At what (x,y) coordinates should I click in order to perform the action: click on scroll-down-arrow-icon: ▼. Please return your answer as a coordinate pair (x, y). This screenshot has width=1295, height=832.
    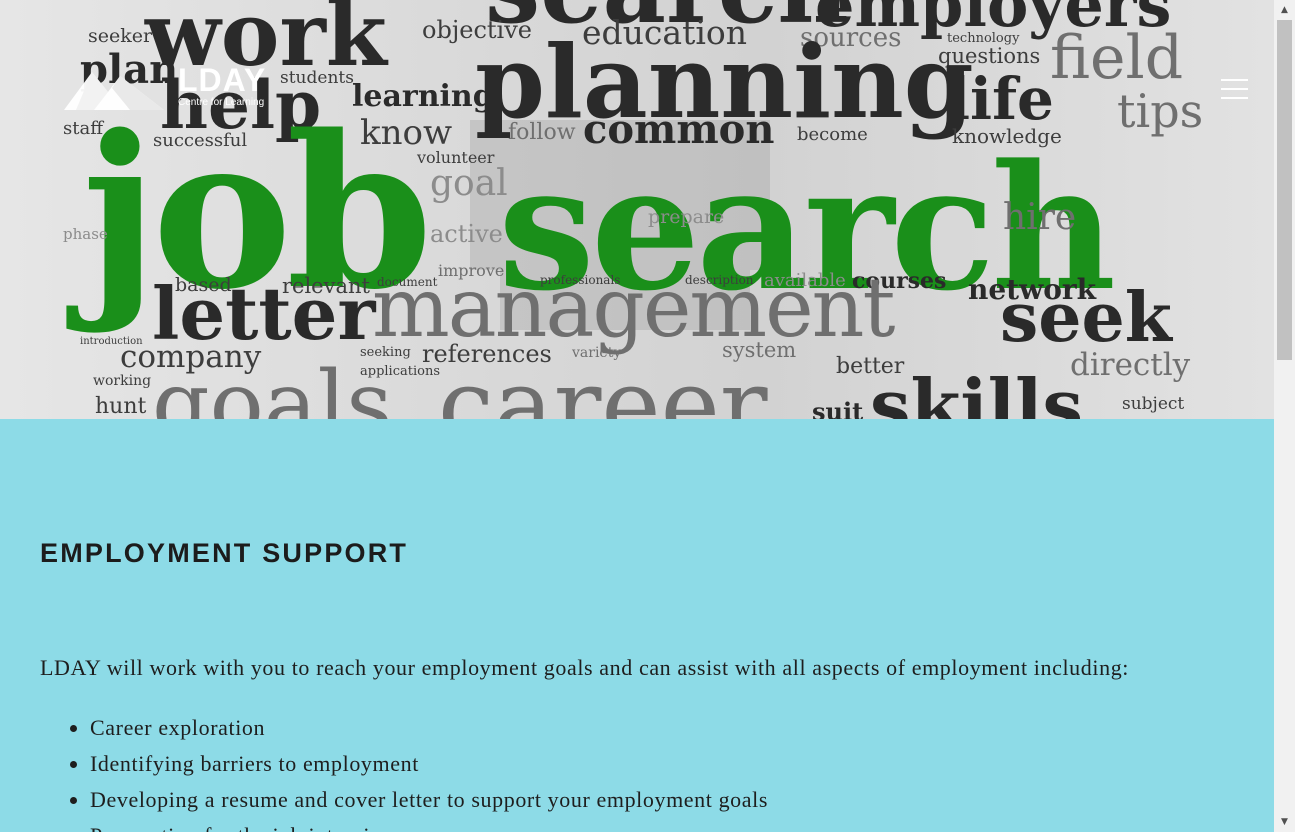
    Looking at the image, I should click on (1284, 822).